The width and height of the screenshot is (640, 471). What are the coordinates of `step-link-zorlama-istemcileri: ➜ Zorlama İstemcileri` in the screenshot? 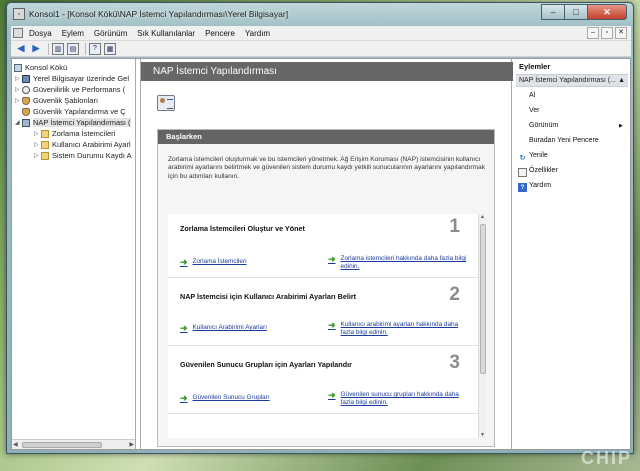 It's located at (251, 262).